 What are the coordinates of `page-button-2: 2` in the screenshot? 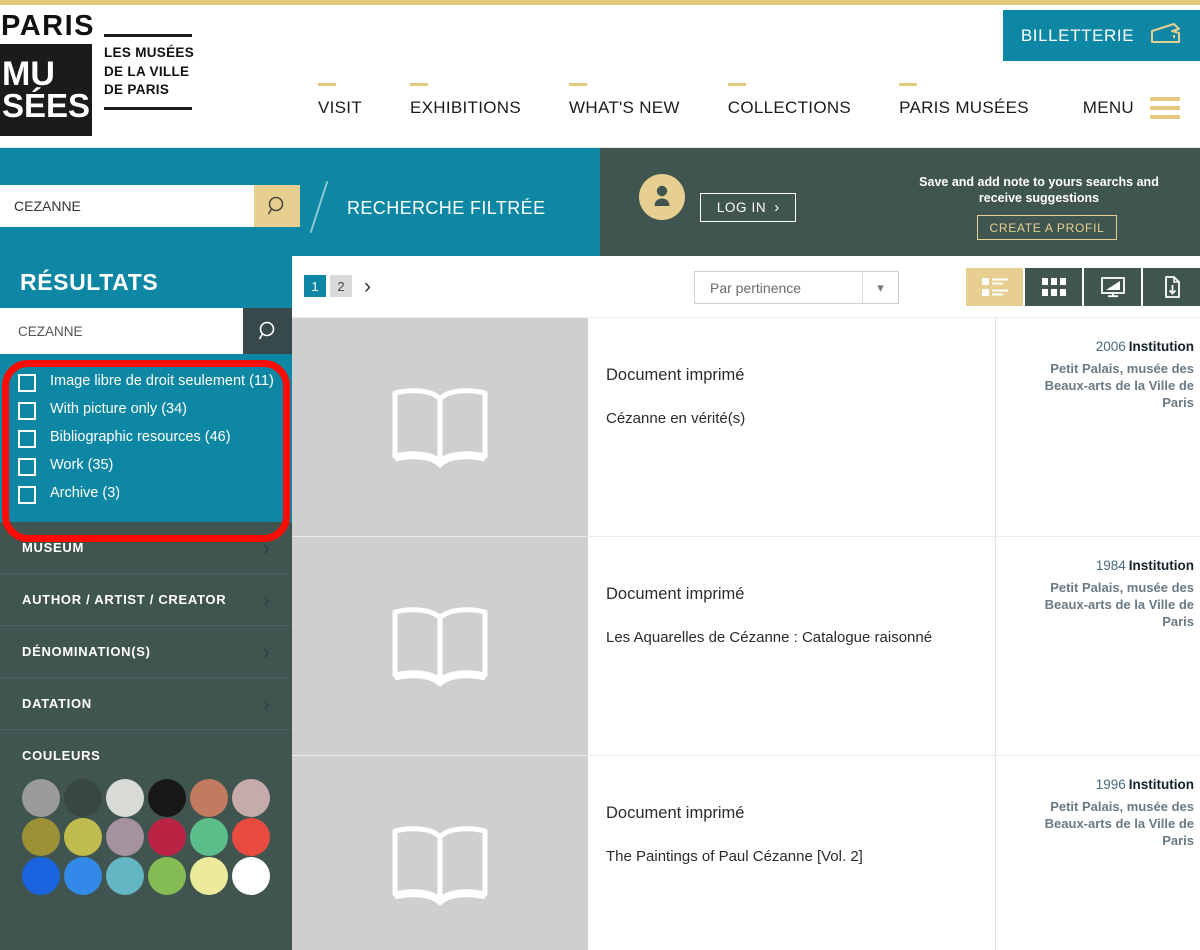 It's located at (341, 286).